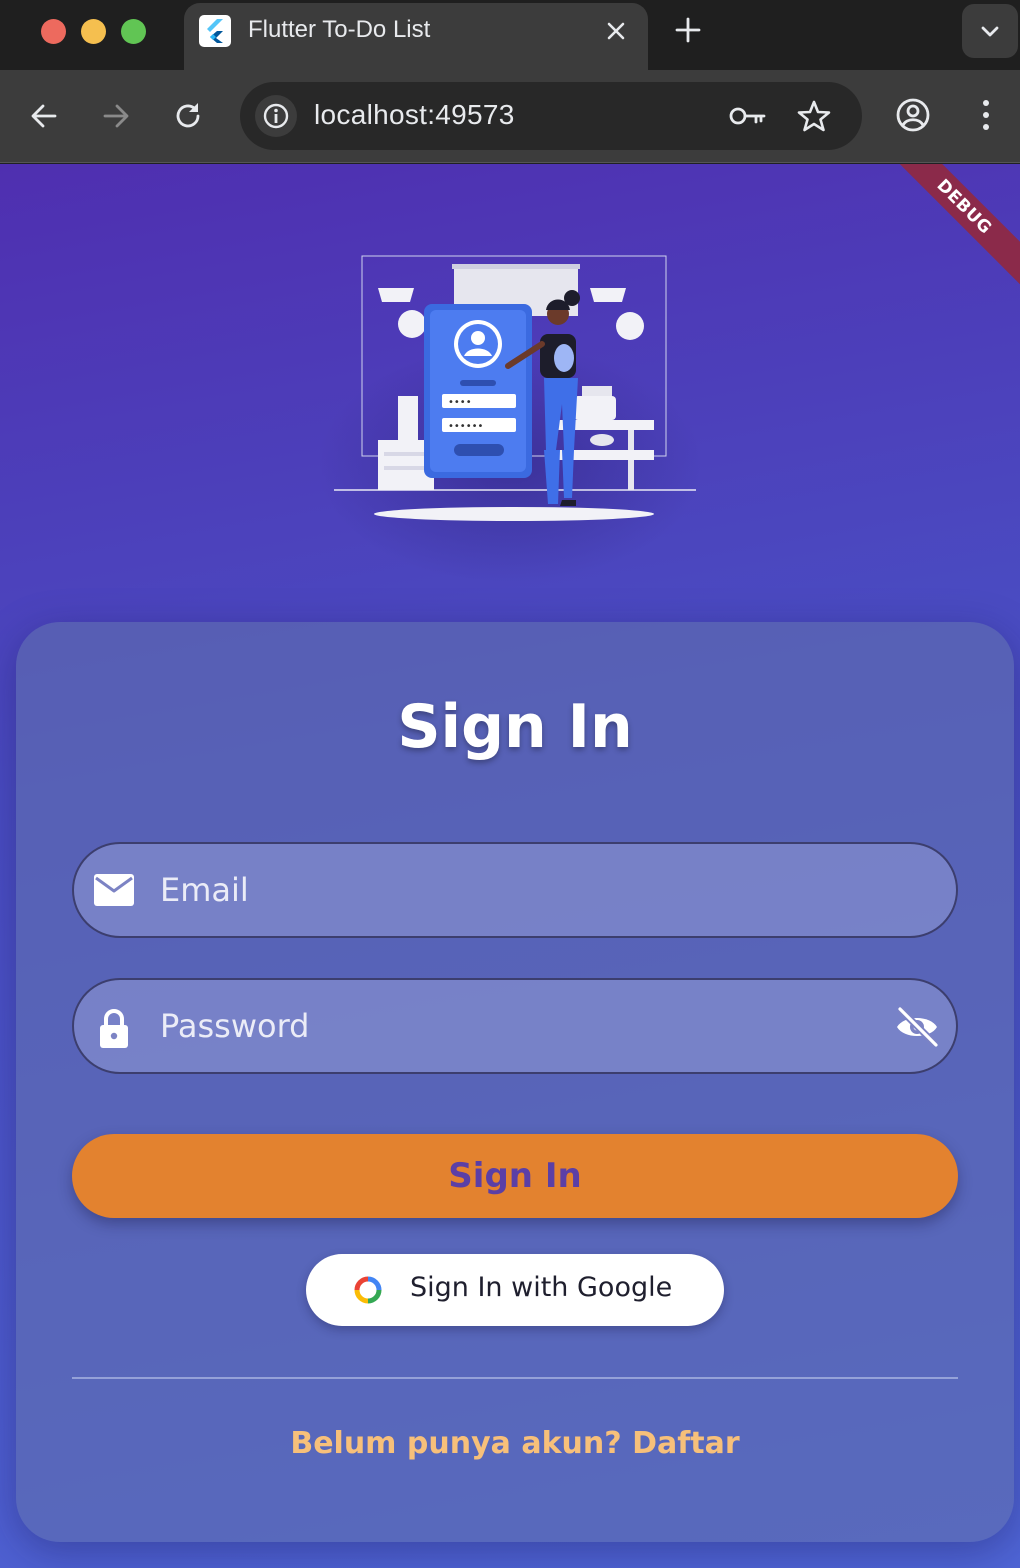 This screenshot has width=1020, height=1568. What do you see at coordinates (53, 31) in the screenshot?
I see `close-window-button` at bounding box center [53, 31].